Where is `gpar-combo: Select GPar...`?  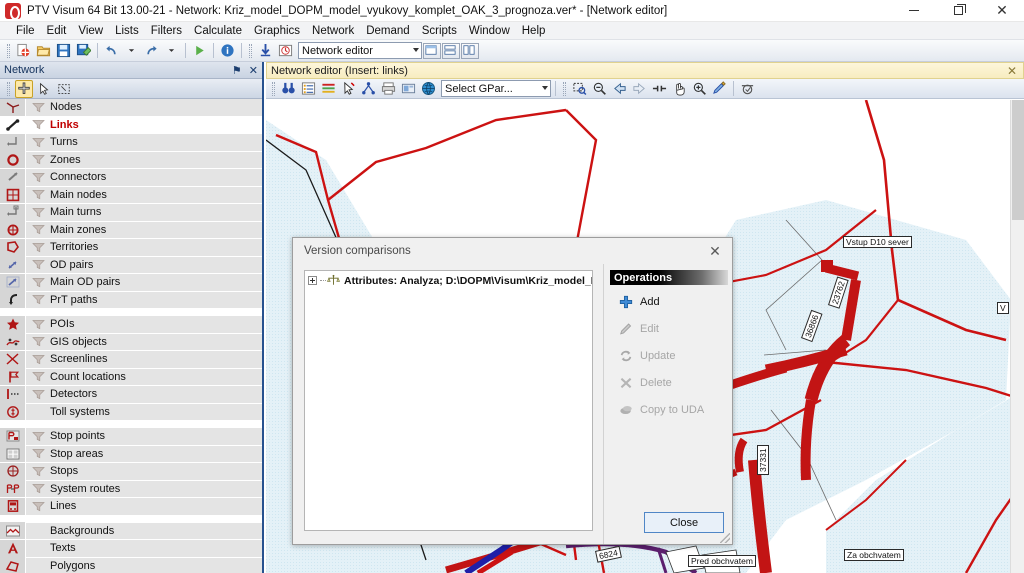
gpar-combo: Select GPar... is located at coordinates (496, 88).